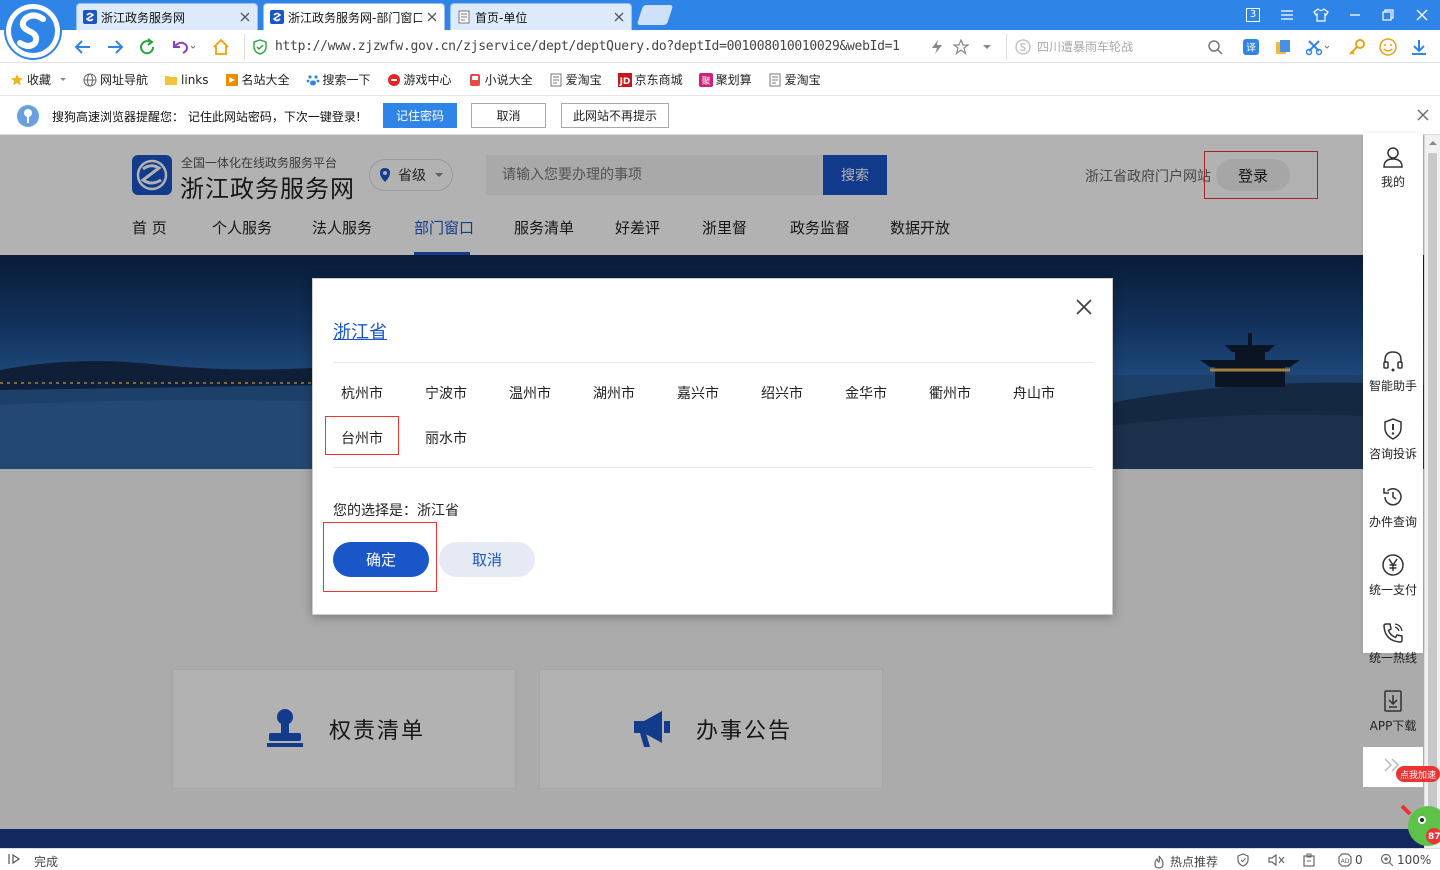 The height and width of the screenshot is (870, 1440). Describe the element at coordinates (698, 393) in the screenshot. I see `city-jiaxing: 嘉兴市` at that location.